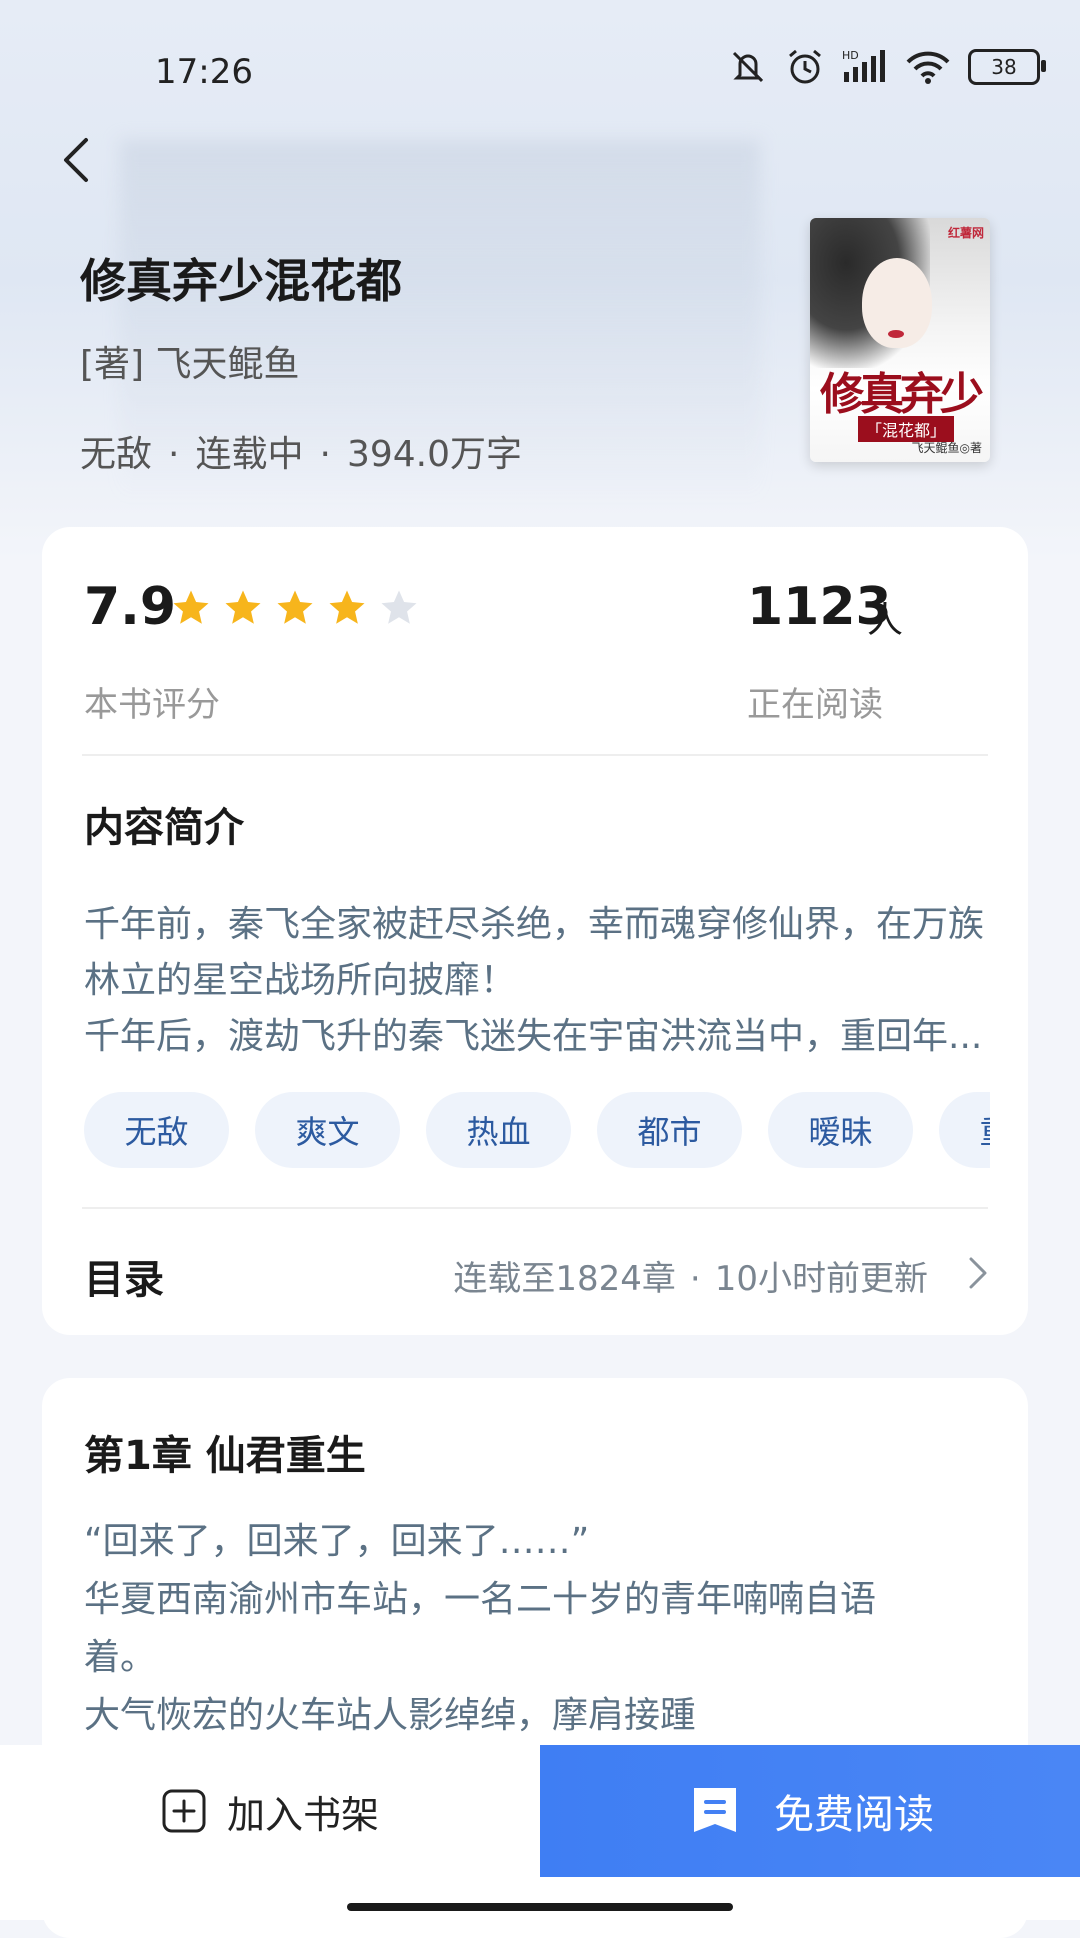 The height and width of the screenshot is (1938, 1080). I want to click on back-button, so click(78, 160).